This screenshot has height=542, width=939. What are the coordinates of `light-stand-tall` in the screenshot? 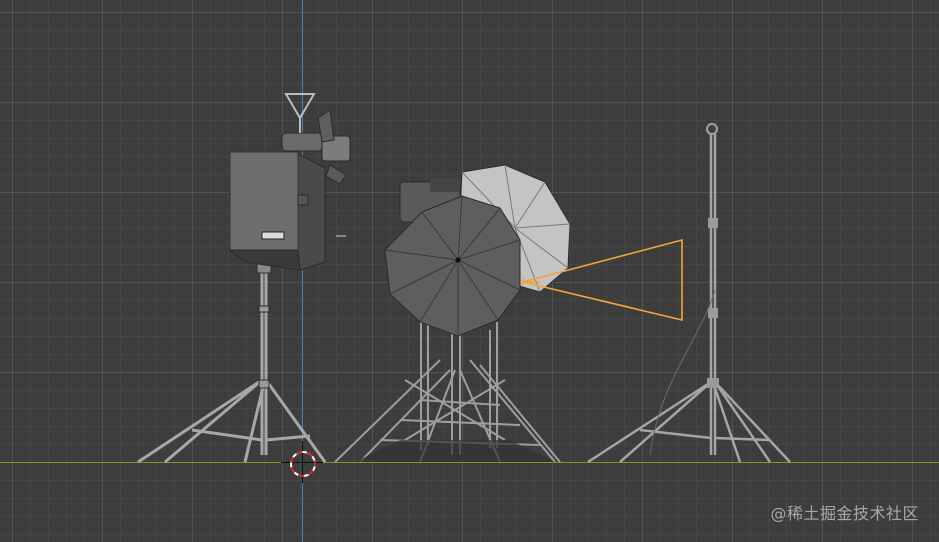 It's located at (689, 293).